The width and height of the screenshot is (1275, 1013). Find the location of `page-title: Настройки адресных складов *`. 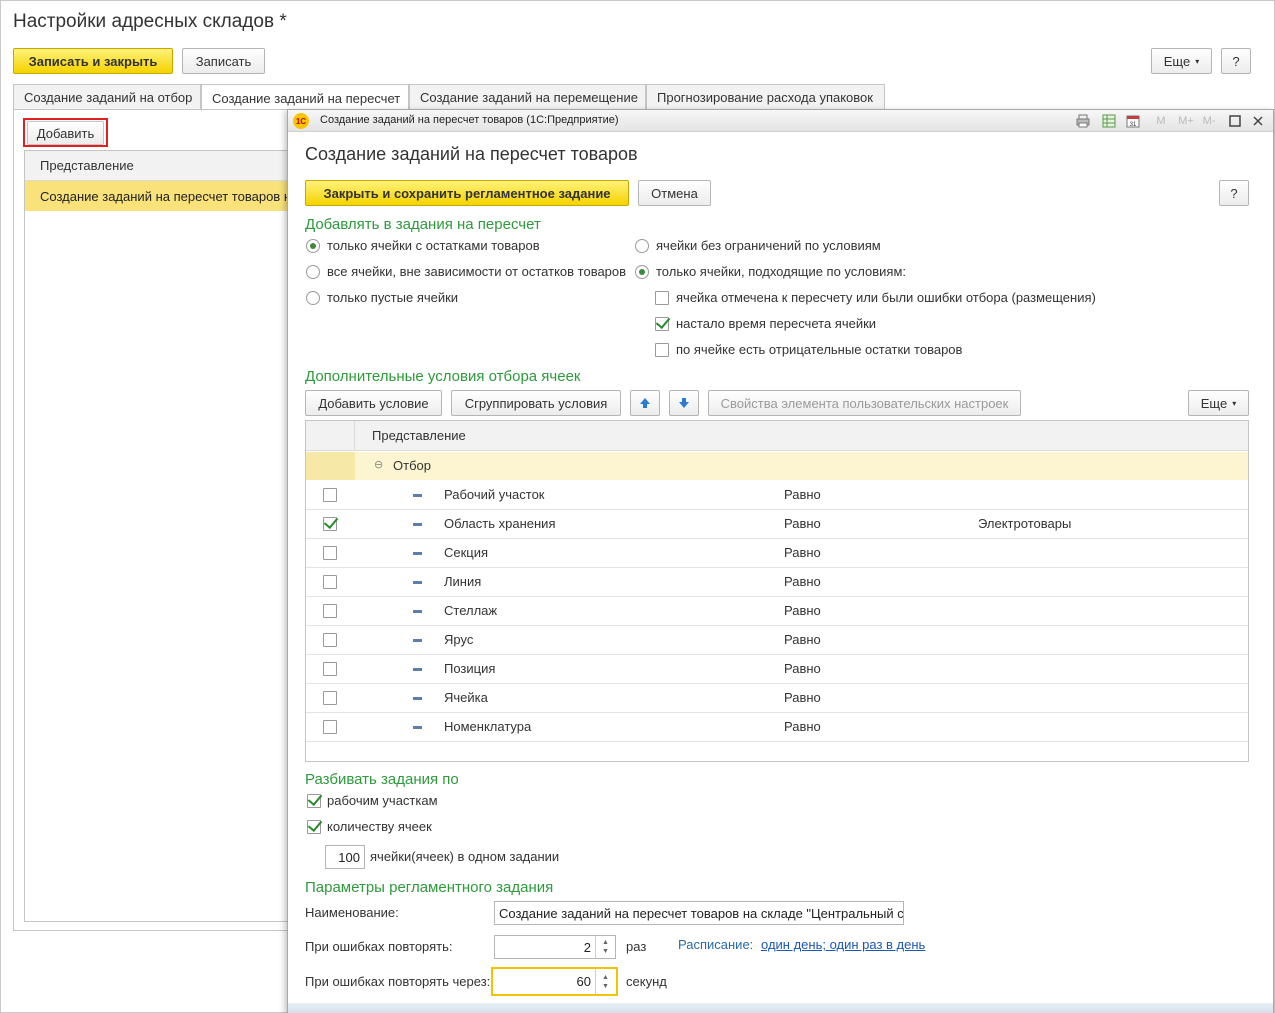

page-title: Настройки адресных складов * is located at coordinates (150, 21).